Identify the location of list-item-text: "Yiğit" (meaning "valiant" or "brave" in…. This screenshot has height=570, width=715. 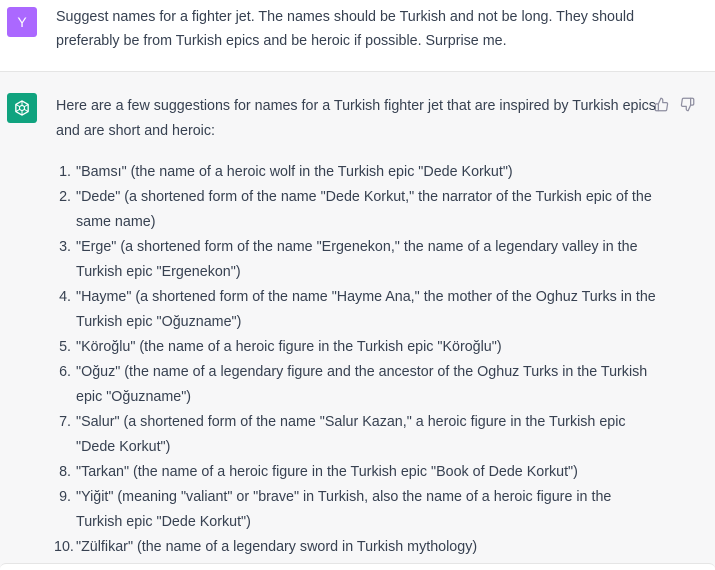
(344, 509).